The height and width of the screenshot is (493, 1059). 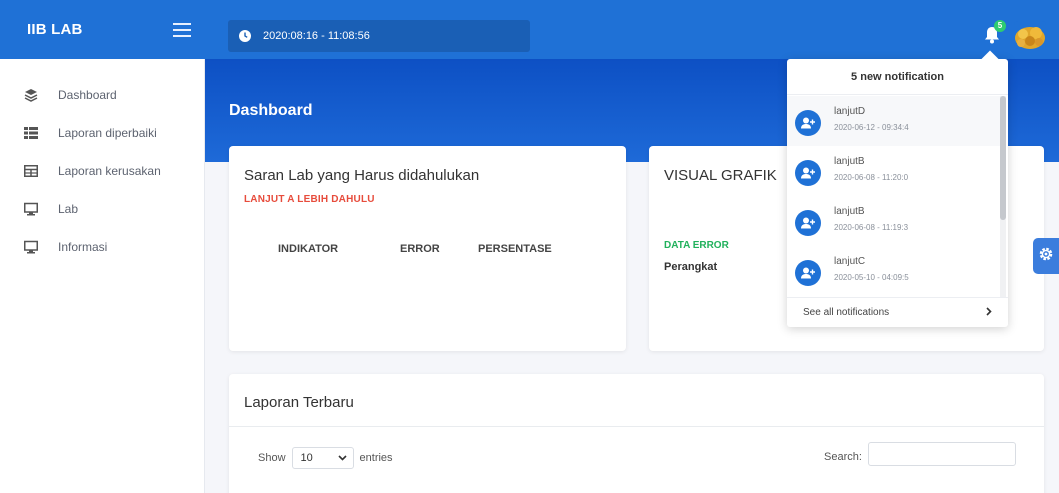 What do you see at coordinates (309, 199) in the screenshot?
I see `card-subtitle: LANJUT A LEBIH DAHULU` at bounding box center [309, 199].